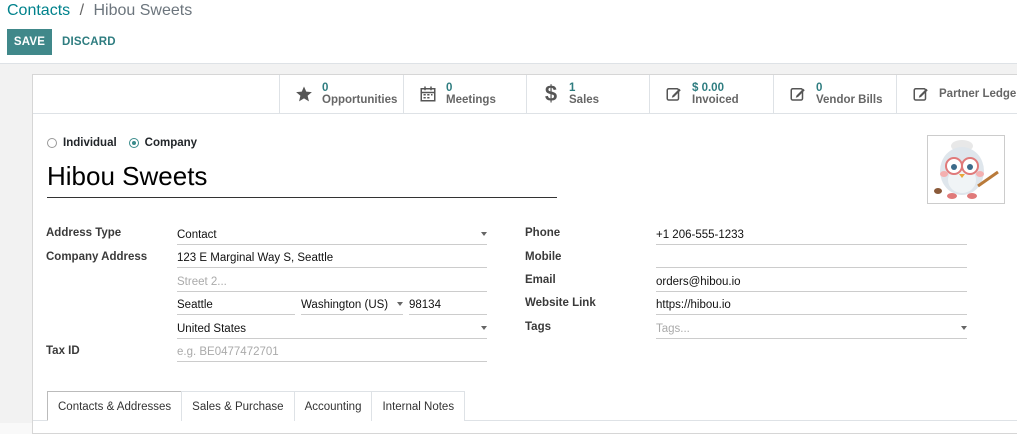 The width and height of the screenshot is (1017, 434). I want to click on tags-label: Tags, so click(538, 327).